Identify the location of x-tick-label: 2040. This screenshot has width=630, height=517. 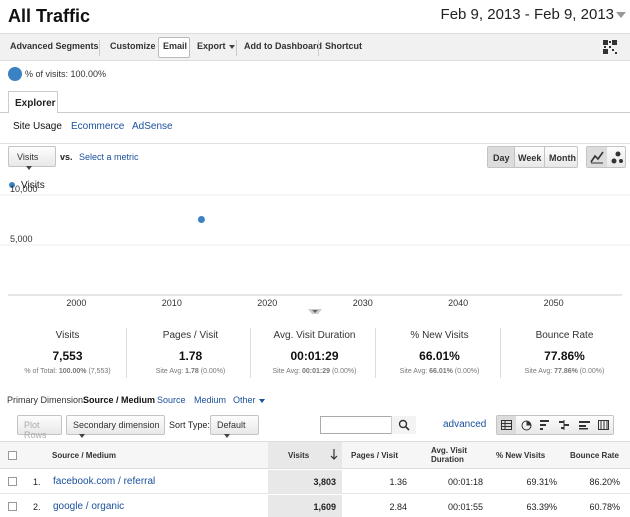
(458, 303).